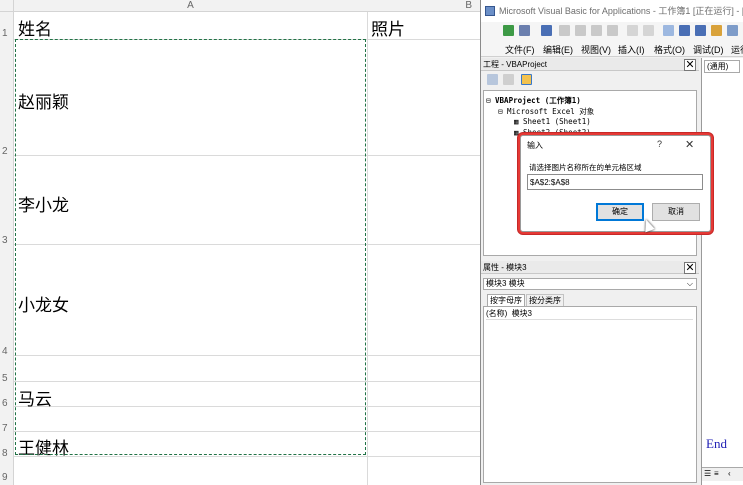  I want to click on code-window-bottom-bar: ☰ ≡ ‹, so click(722, 474).